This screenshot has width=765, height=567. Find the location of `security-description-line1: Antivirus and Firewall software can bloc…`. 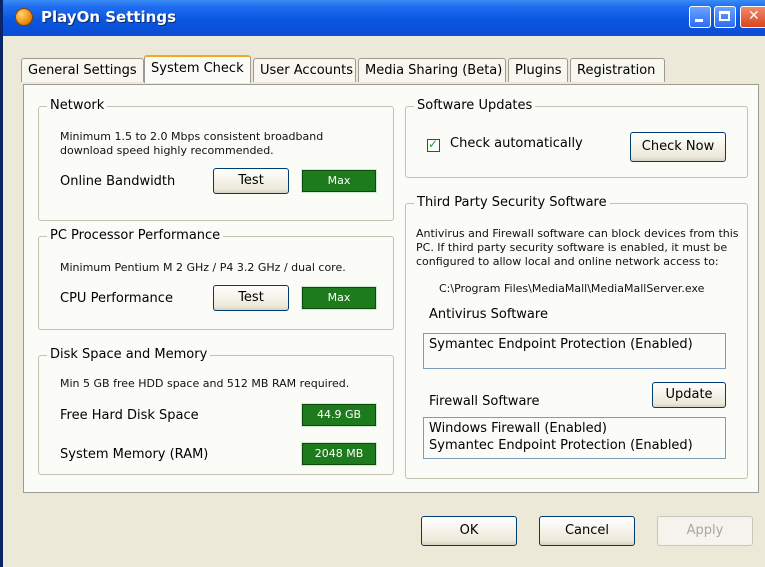

security-description-line1: Antivirus and Firewall software can bloc… is located at coordinates (577, 233).